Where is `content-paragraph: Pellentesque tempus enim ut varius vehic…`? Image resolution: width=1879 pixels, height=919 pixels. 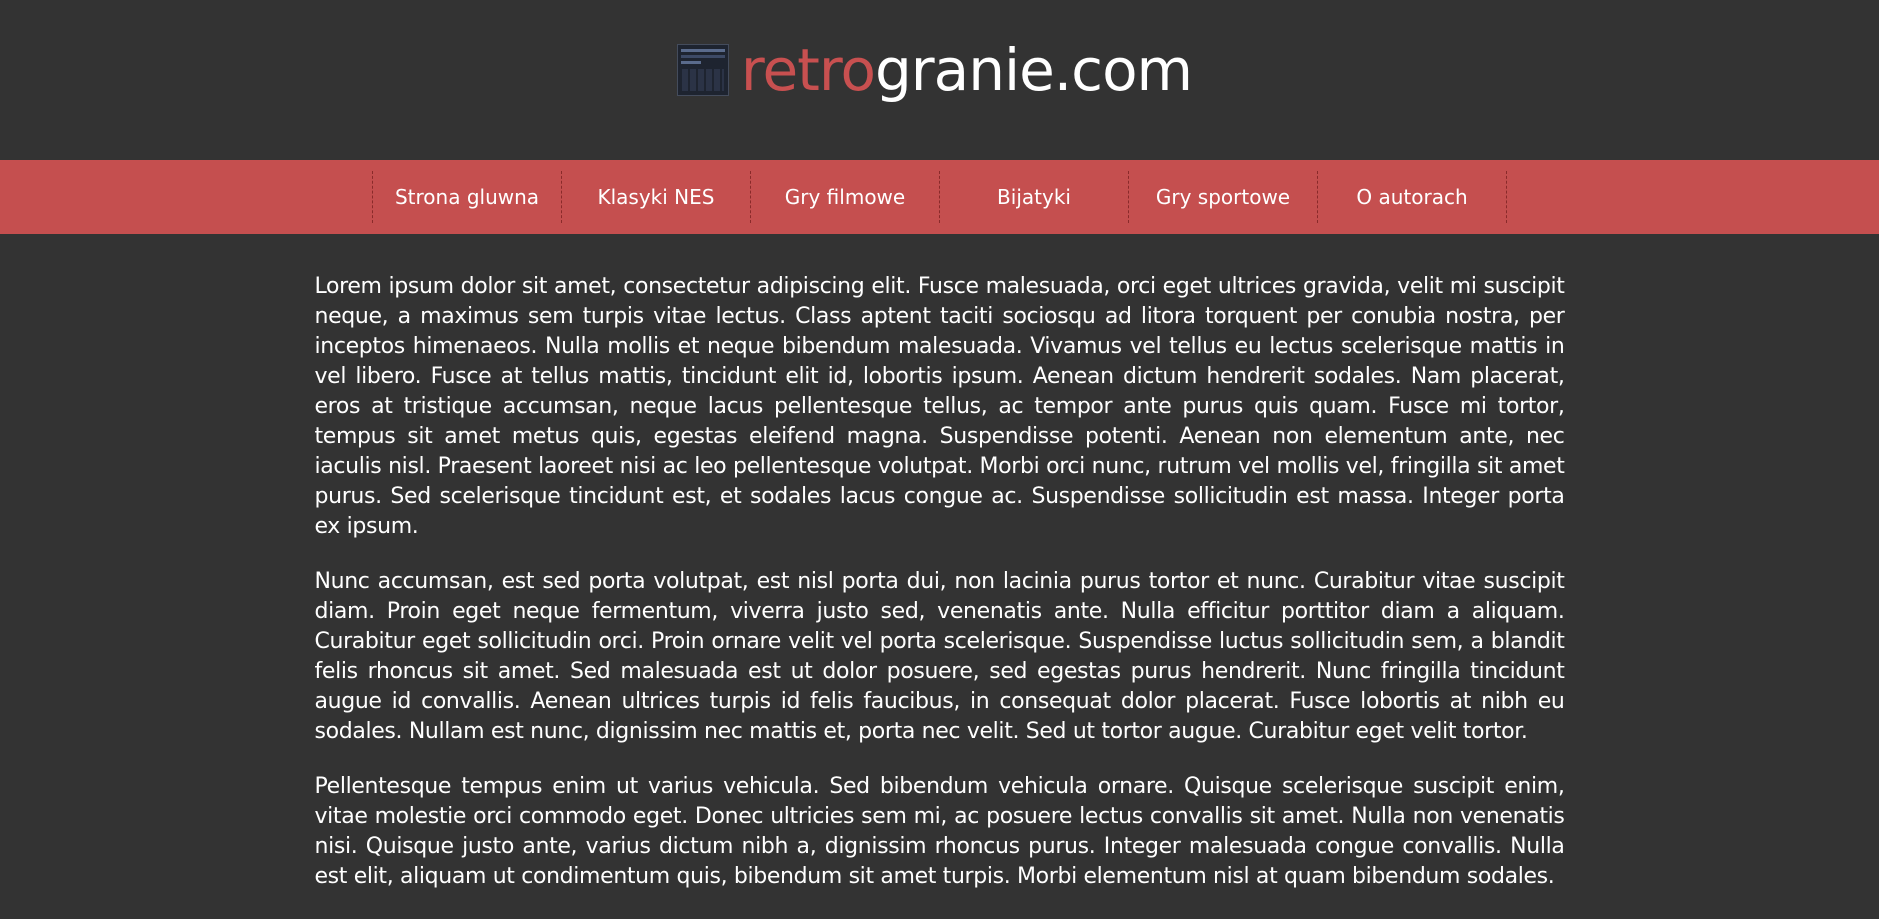 content-paragraph: Pellentesque tempus enim ut varius vehic… is located at coordinates (939, 831).